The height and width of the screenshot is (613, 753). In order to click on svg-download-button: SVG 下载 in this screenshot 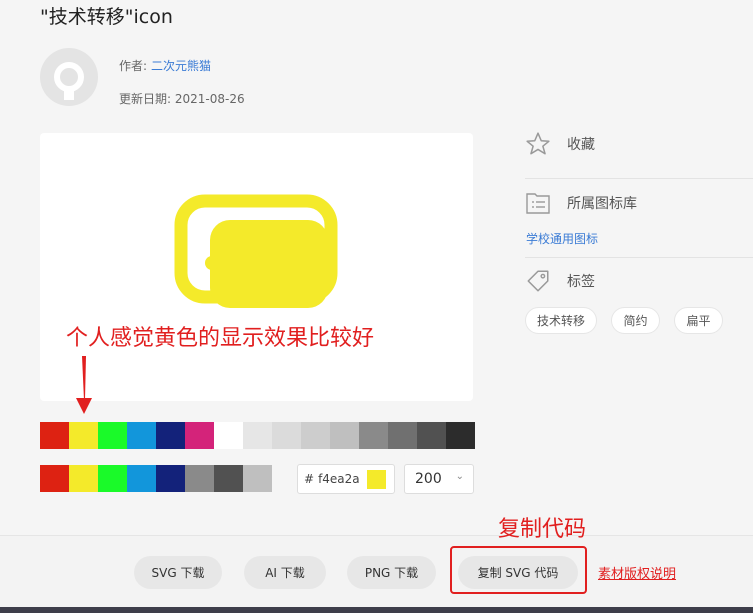, I will do `click(178, 572)`.